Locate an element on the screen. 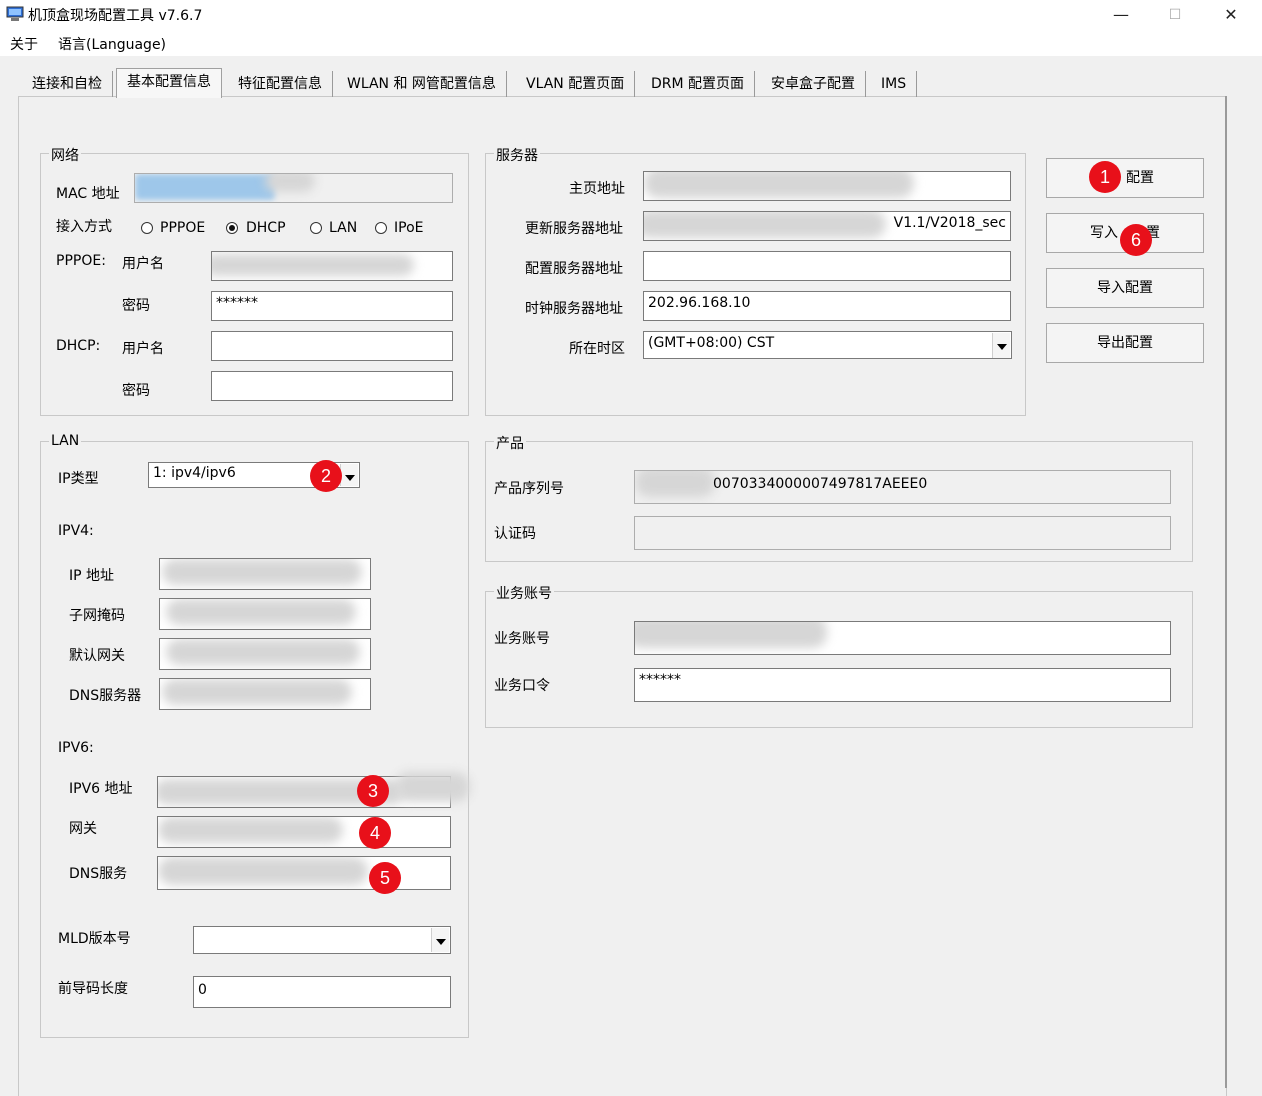 The image size is (1262, 1096). service-password-label: 业务口令 is located at coordinates (522, 686).